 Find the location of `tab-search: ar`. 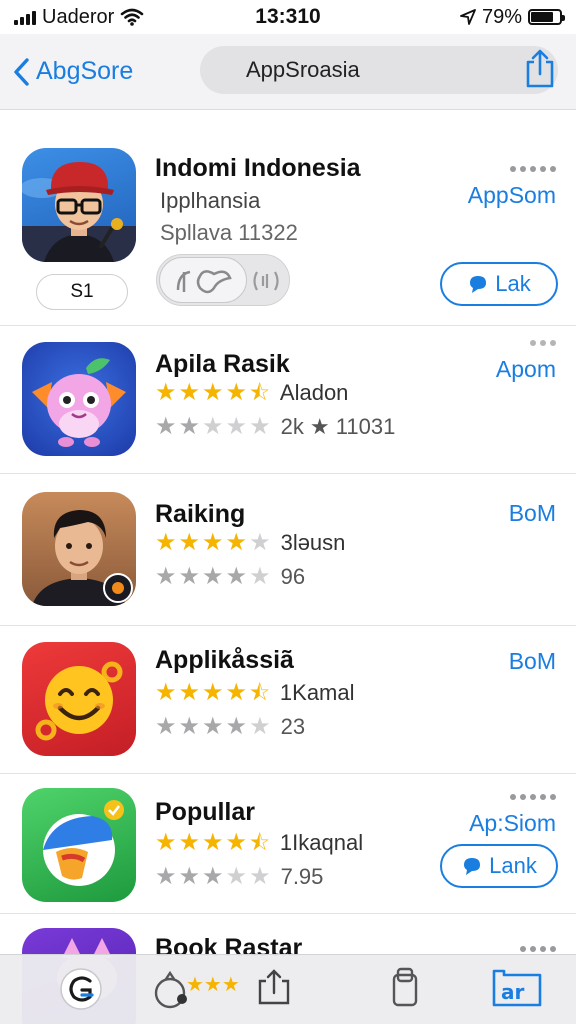

tab-search: ar is located at coordinates (517, 989).